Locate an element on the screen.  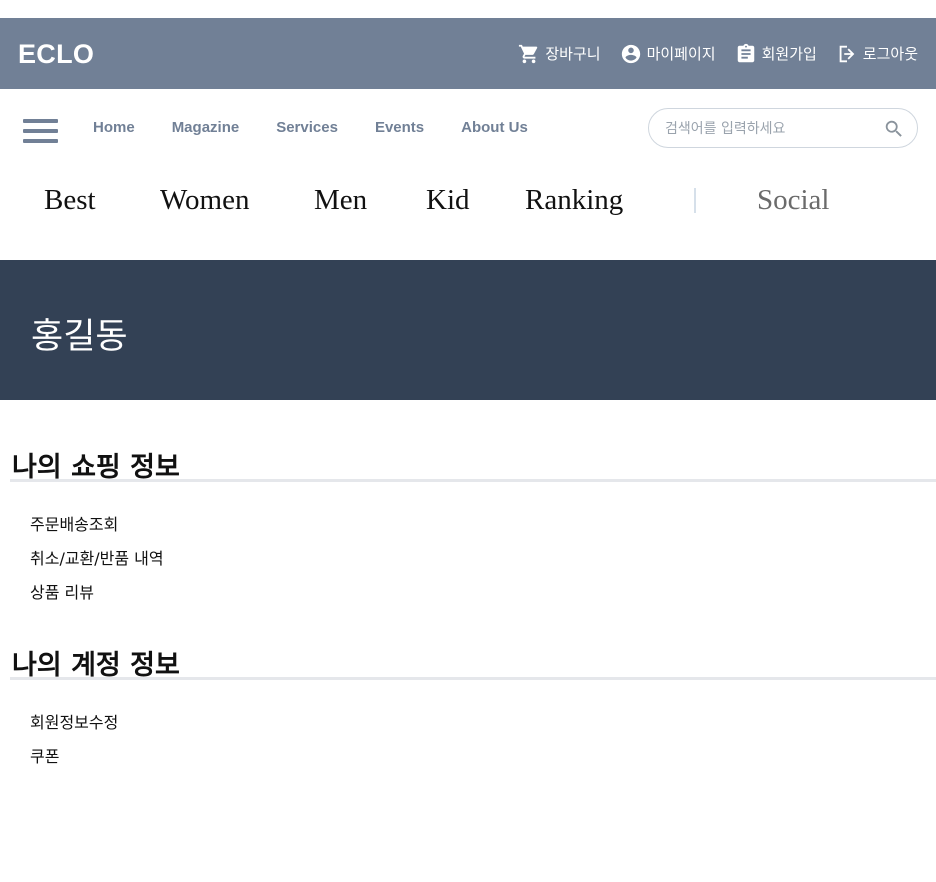
signup-link-label: 회원가입 is located at coordinates (789, 54).